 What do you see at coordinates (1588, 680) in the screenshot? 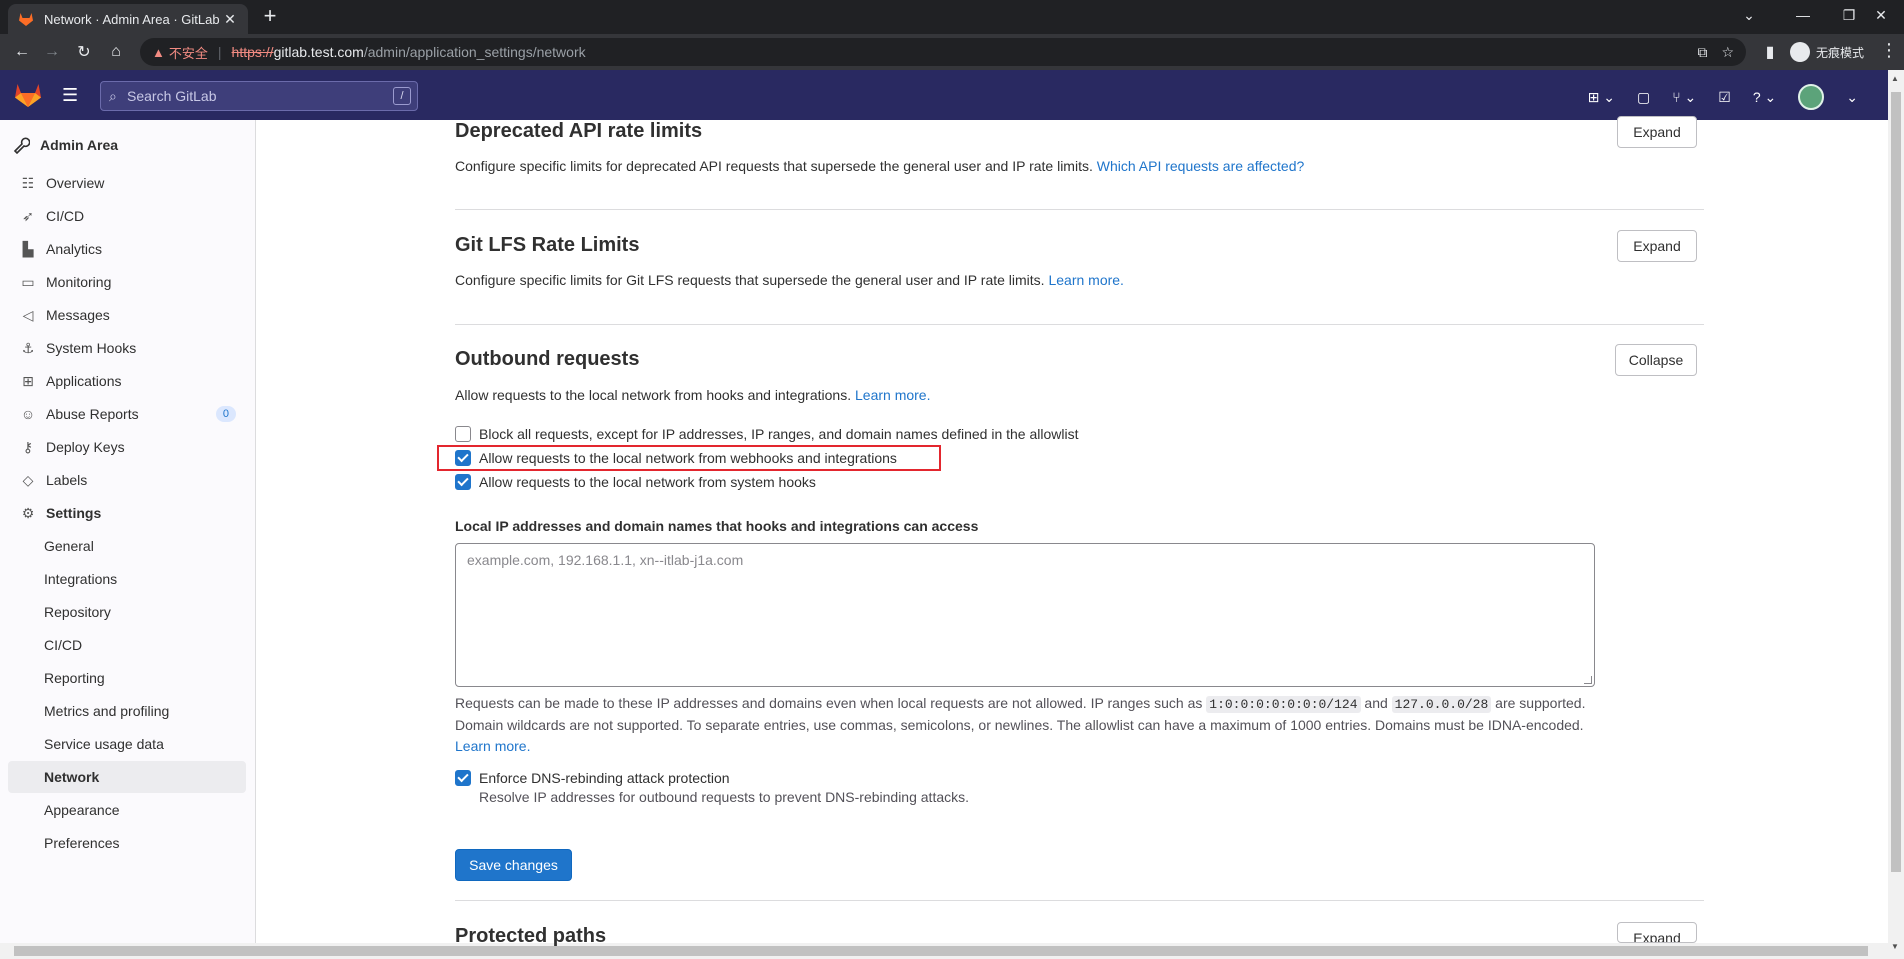
I see `resize-grip-icon` at bounding box center [1588, 680].